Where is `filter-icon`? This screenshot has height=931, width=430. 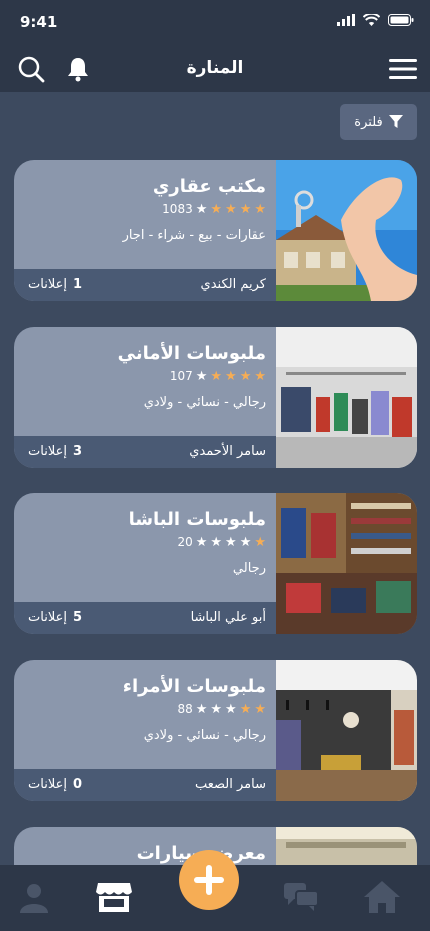 filter-icon is located at coordinates (395, 121).